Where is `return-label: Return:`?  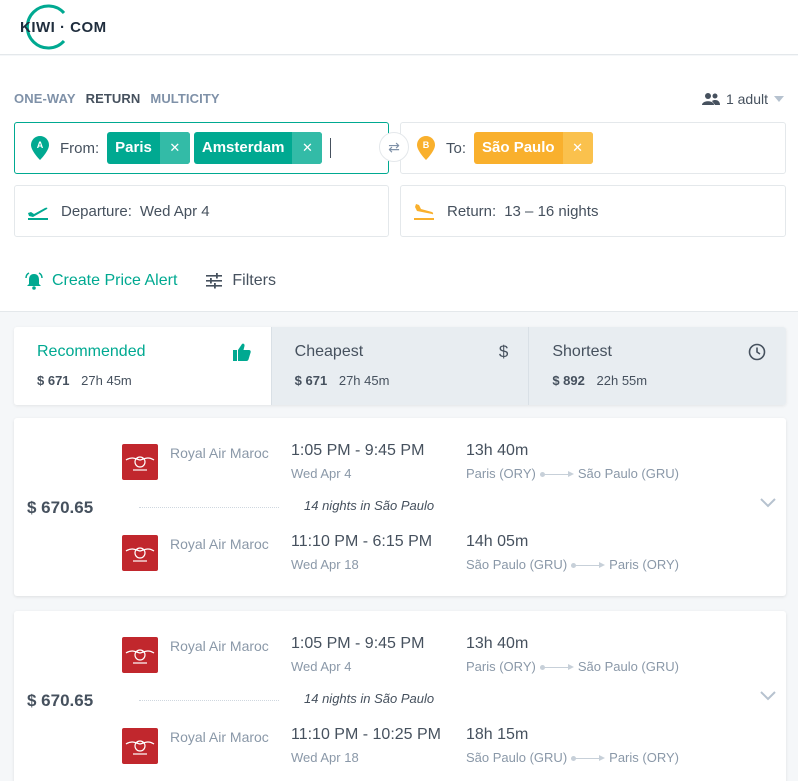
return-label: Return: is located at coordinates (472, 211).